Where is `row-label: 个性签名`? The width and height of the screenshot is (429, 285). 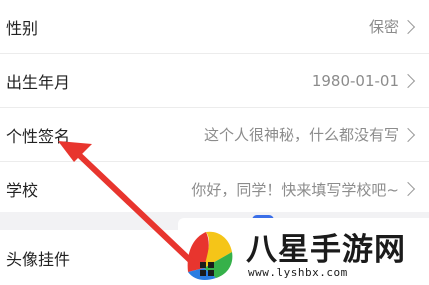
row-label: 个性签名 is located at coordinates (38, 136).